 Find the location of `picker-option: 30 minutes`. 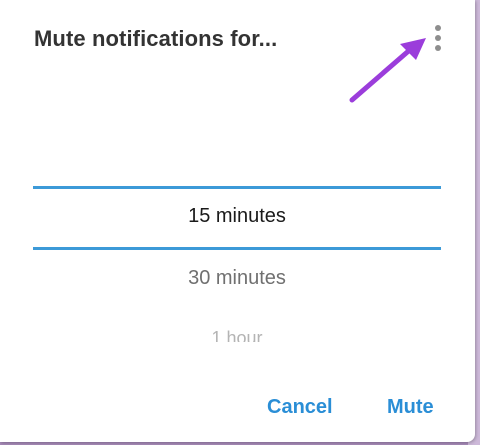

picker-option: 30 minutes is located at coordinates (237, 278).